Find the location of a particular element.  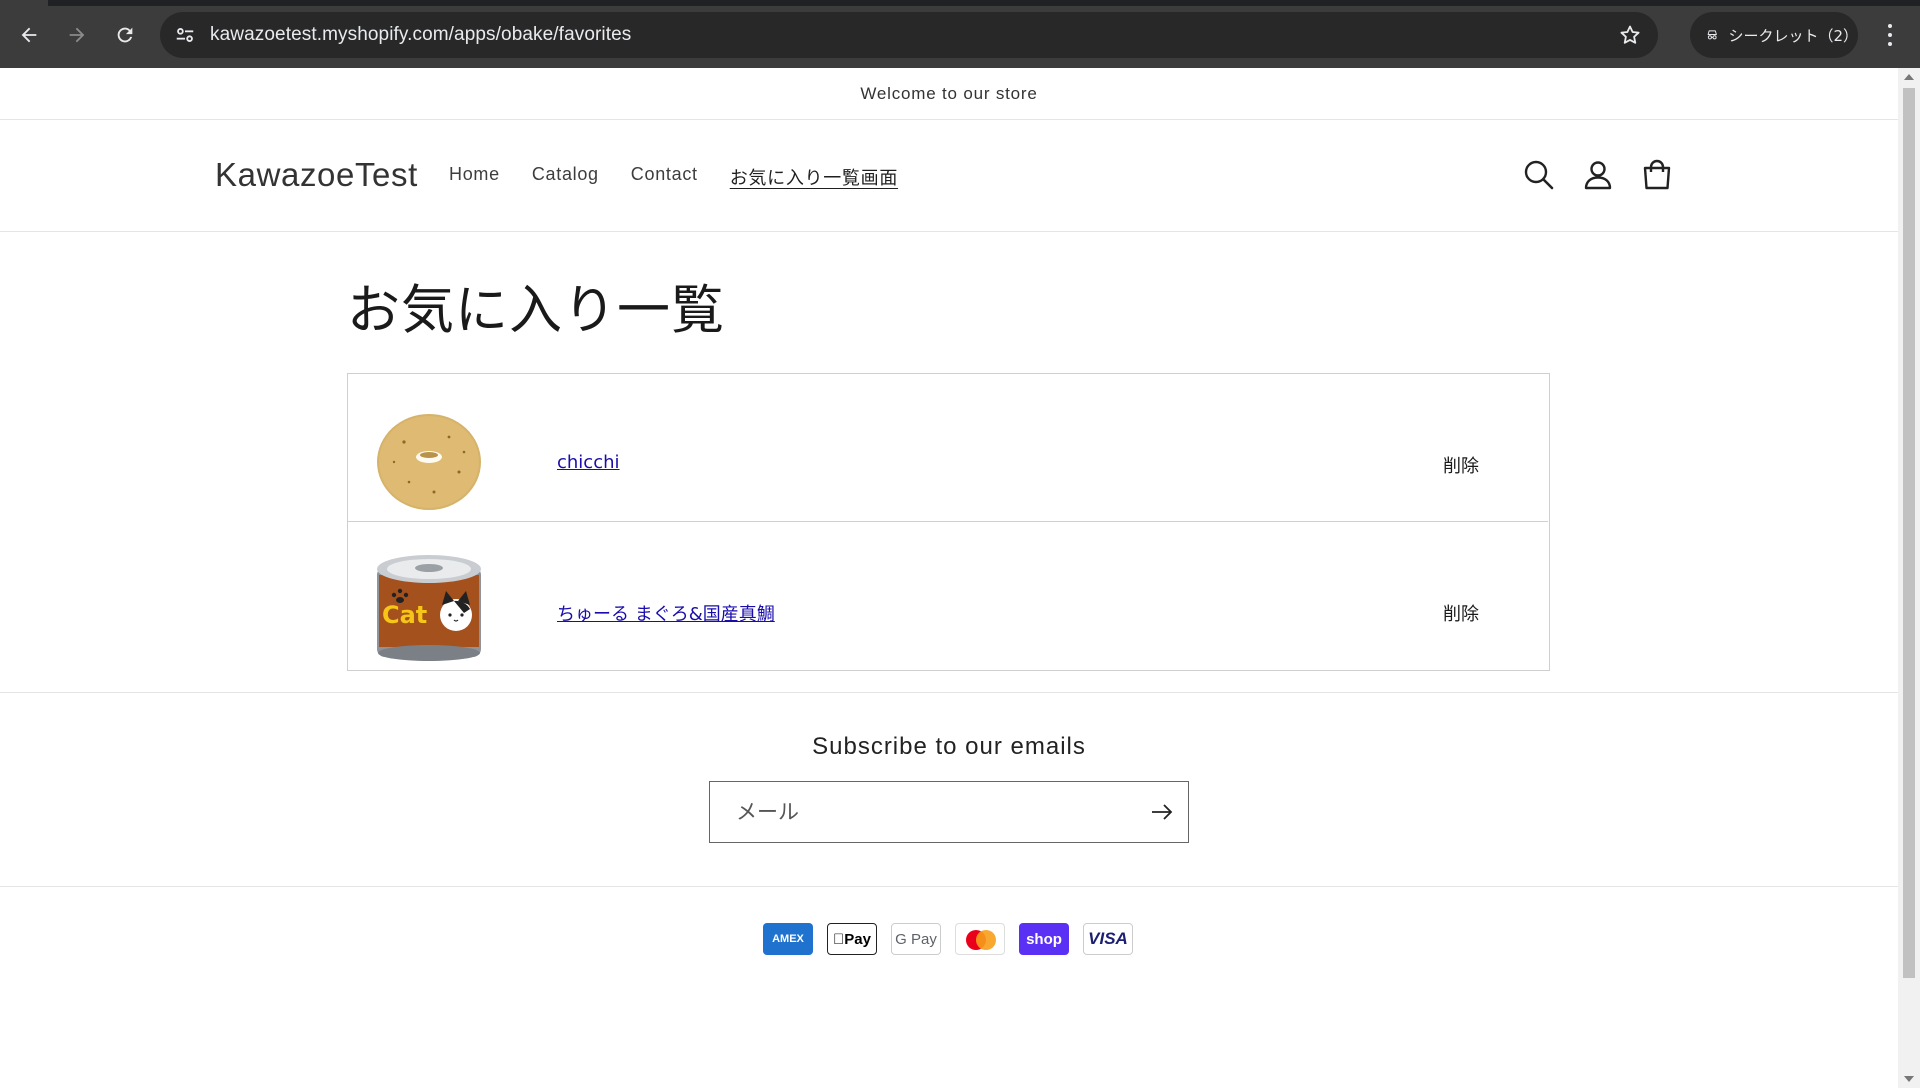

user-icon is located at coordinates (1598, 175).